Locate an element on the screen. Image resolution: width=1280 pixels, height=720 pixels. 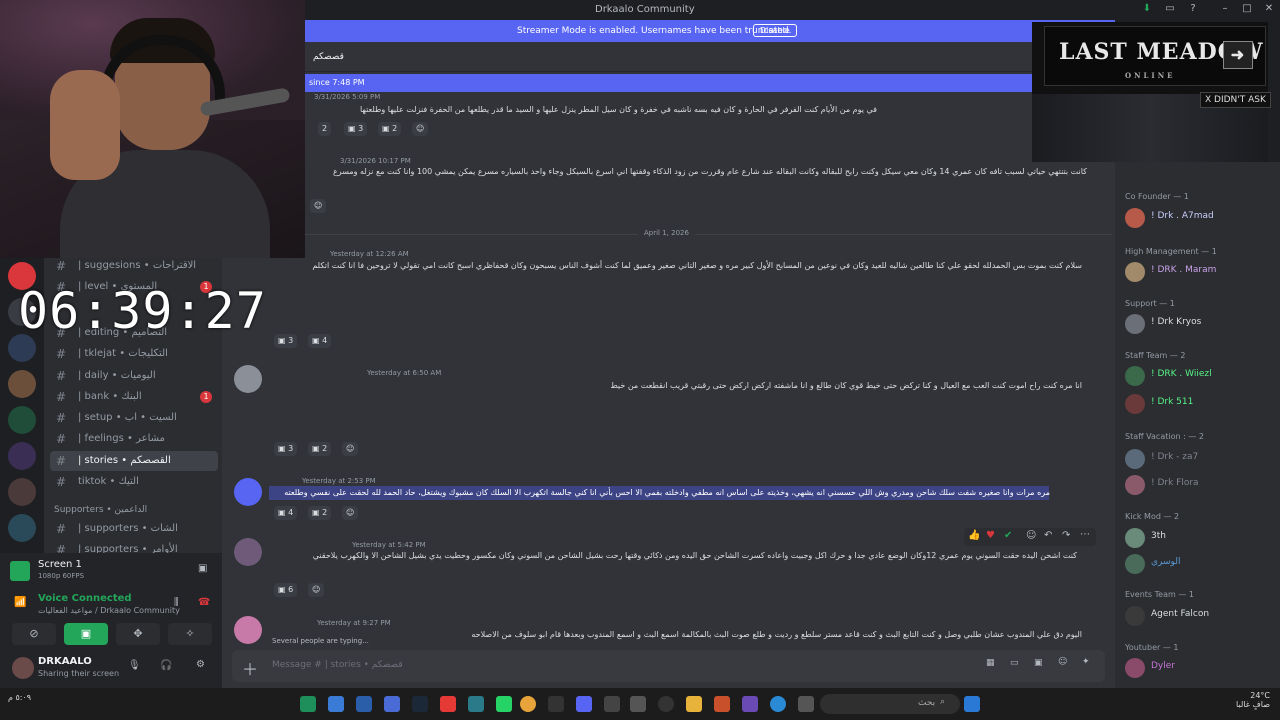
noise-suppression-icon: ⫼ is located at coordinates (176, 602).